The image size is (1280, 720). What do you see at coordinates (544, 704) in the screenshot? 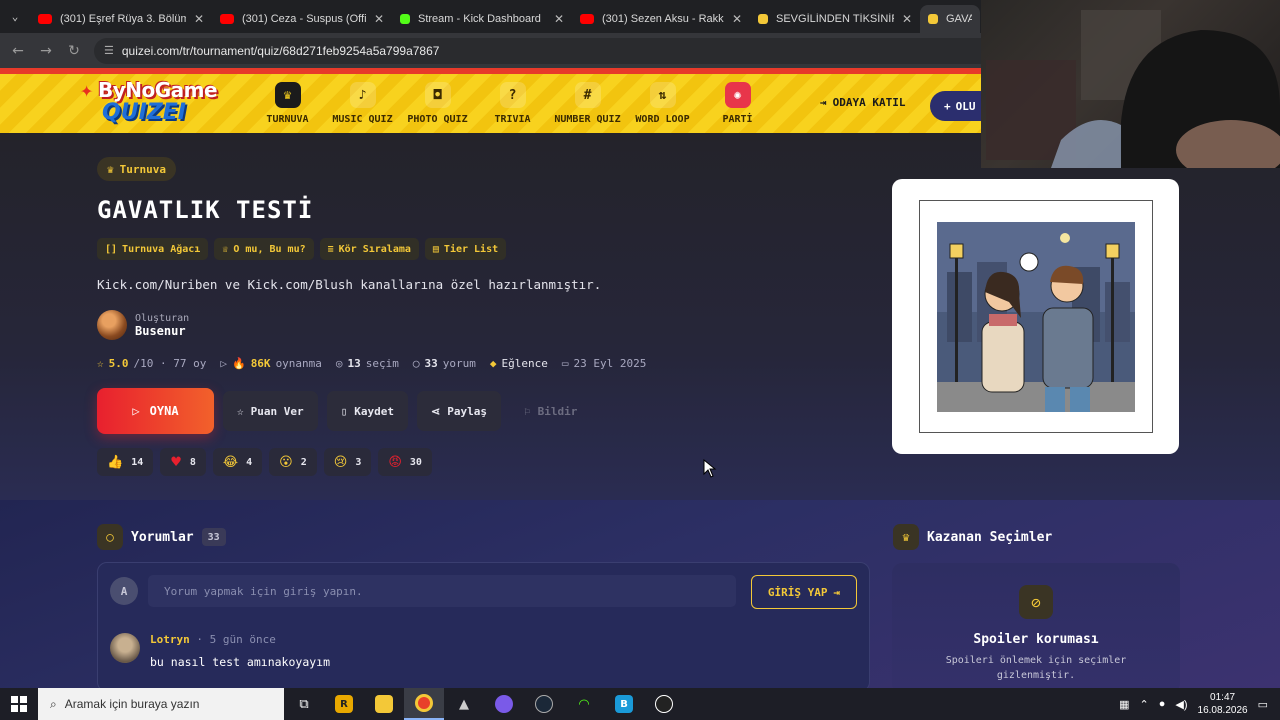
I see `steam-icon` at bounding box center [544, 704].